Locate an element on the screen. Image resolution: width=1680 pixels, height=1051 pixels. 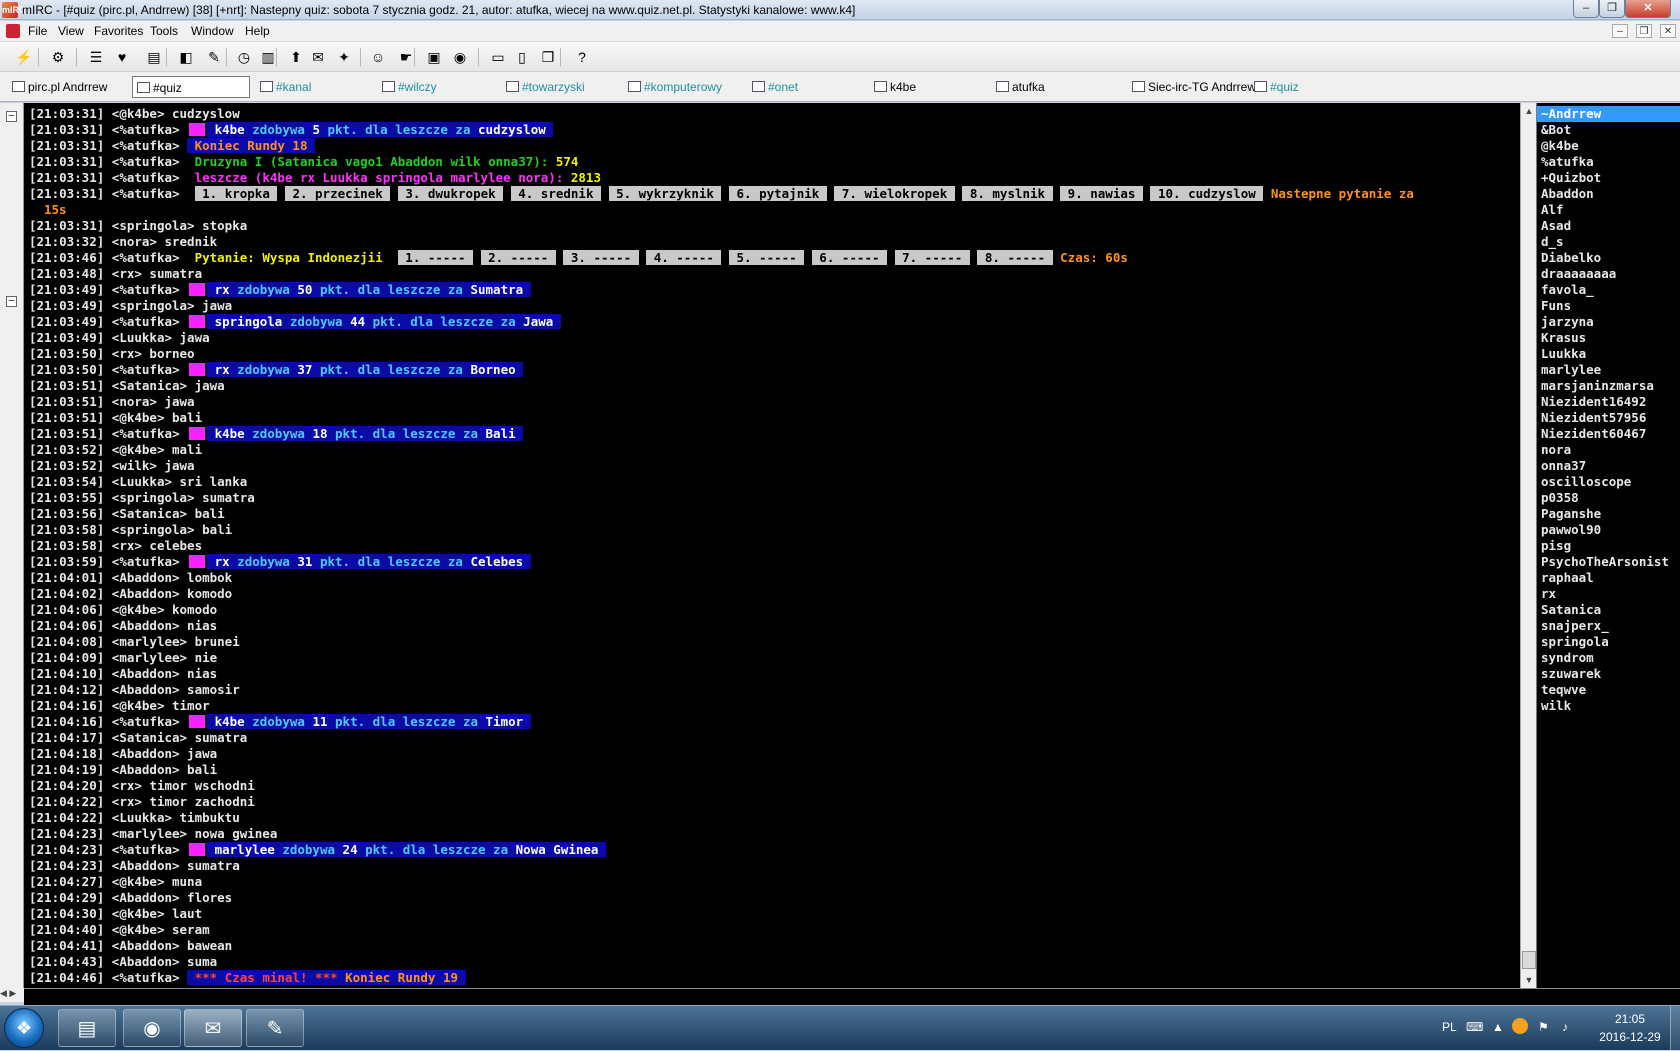
nick-list-item: pawwol90 is located at coordinates (1608, 530).